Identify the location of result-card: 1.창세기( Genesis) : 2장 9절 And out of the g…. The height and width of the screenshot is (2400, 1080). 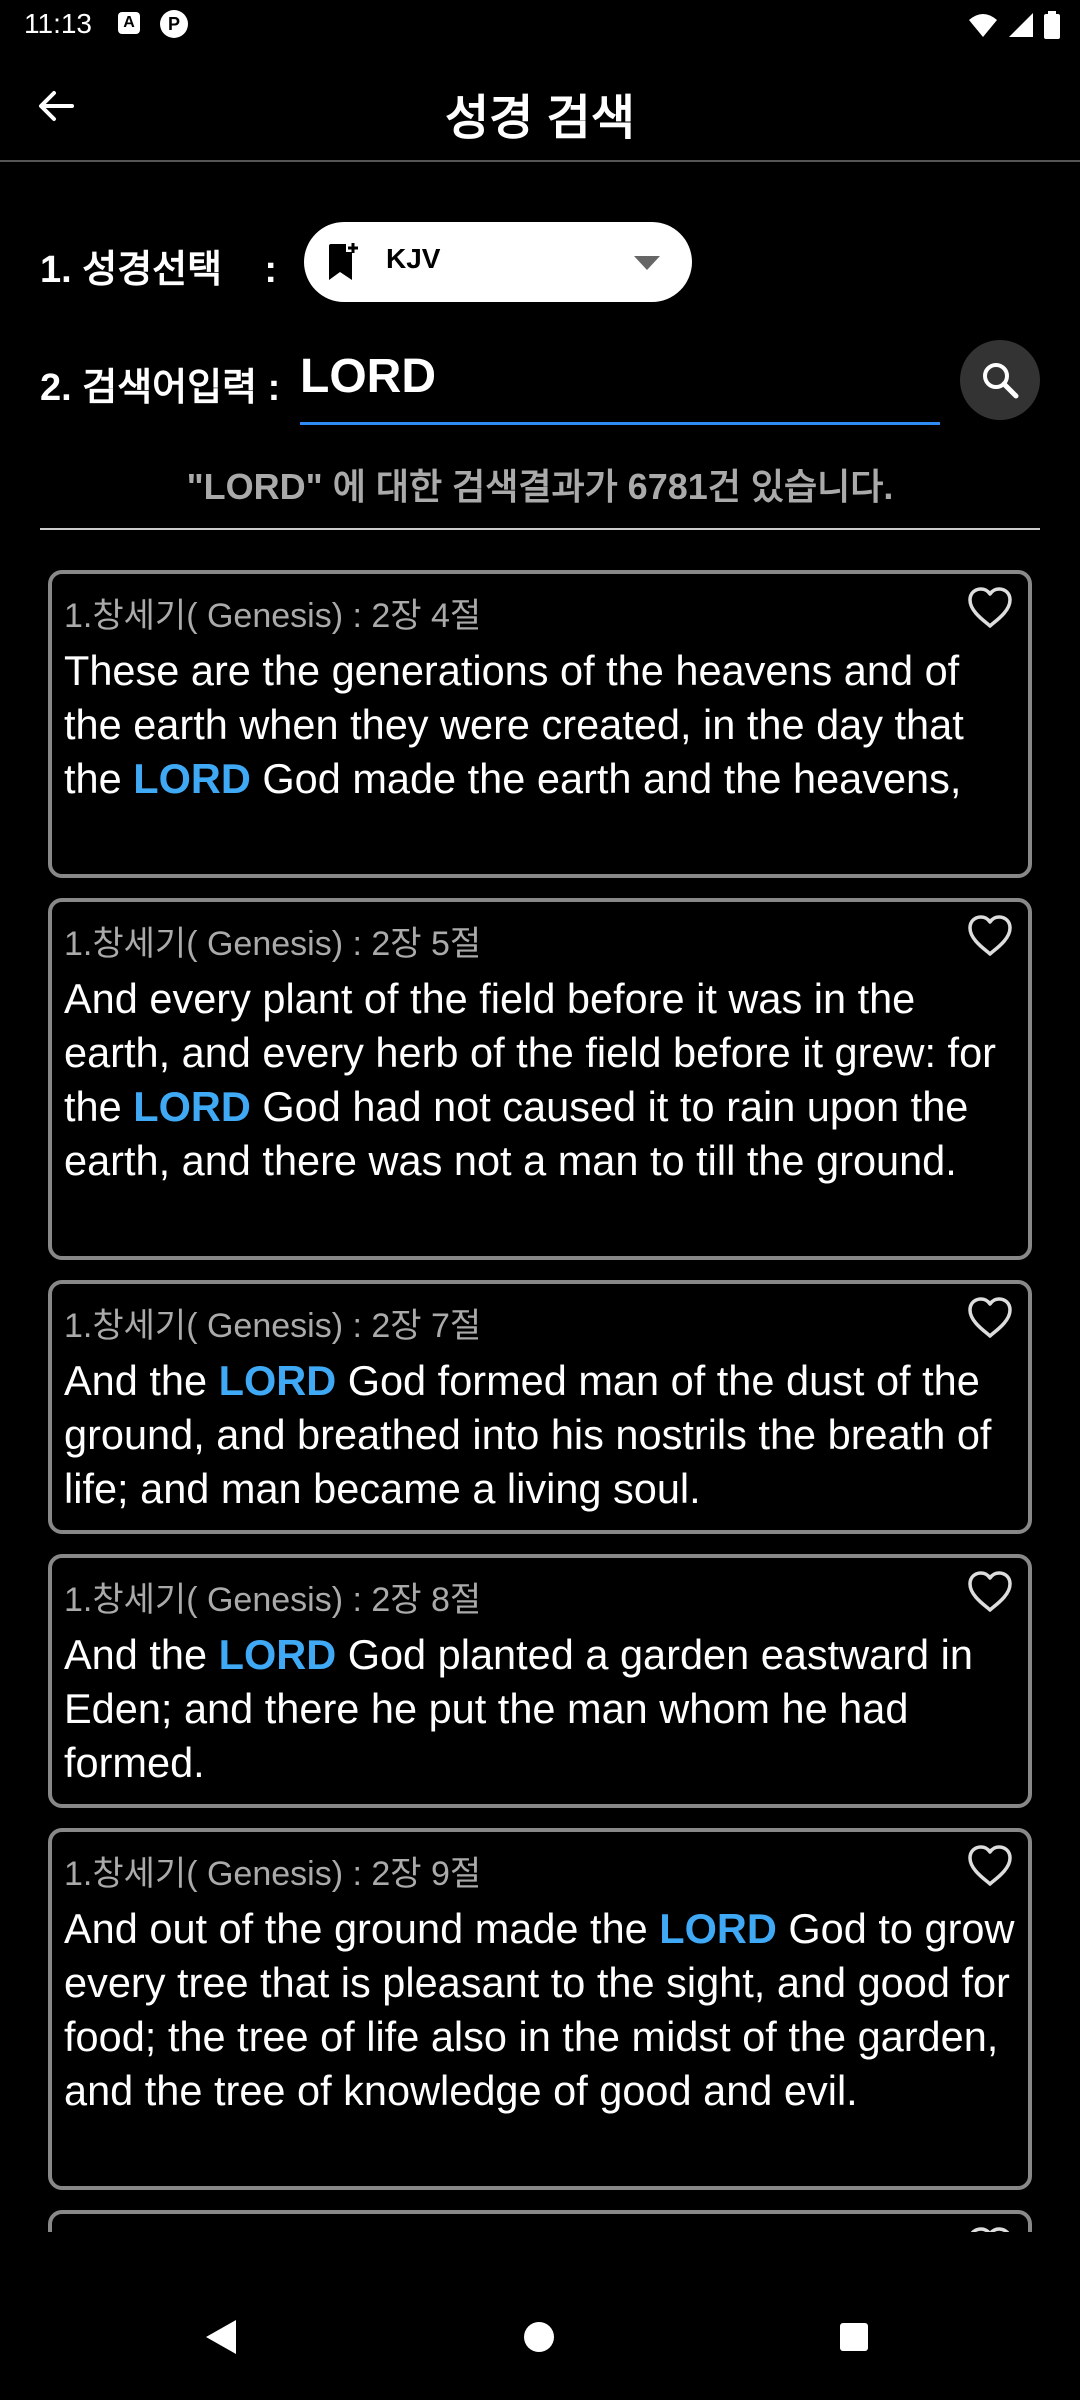
(540, 2009).